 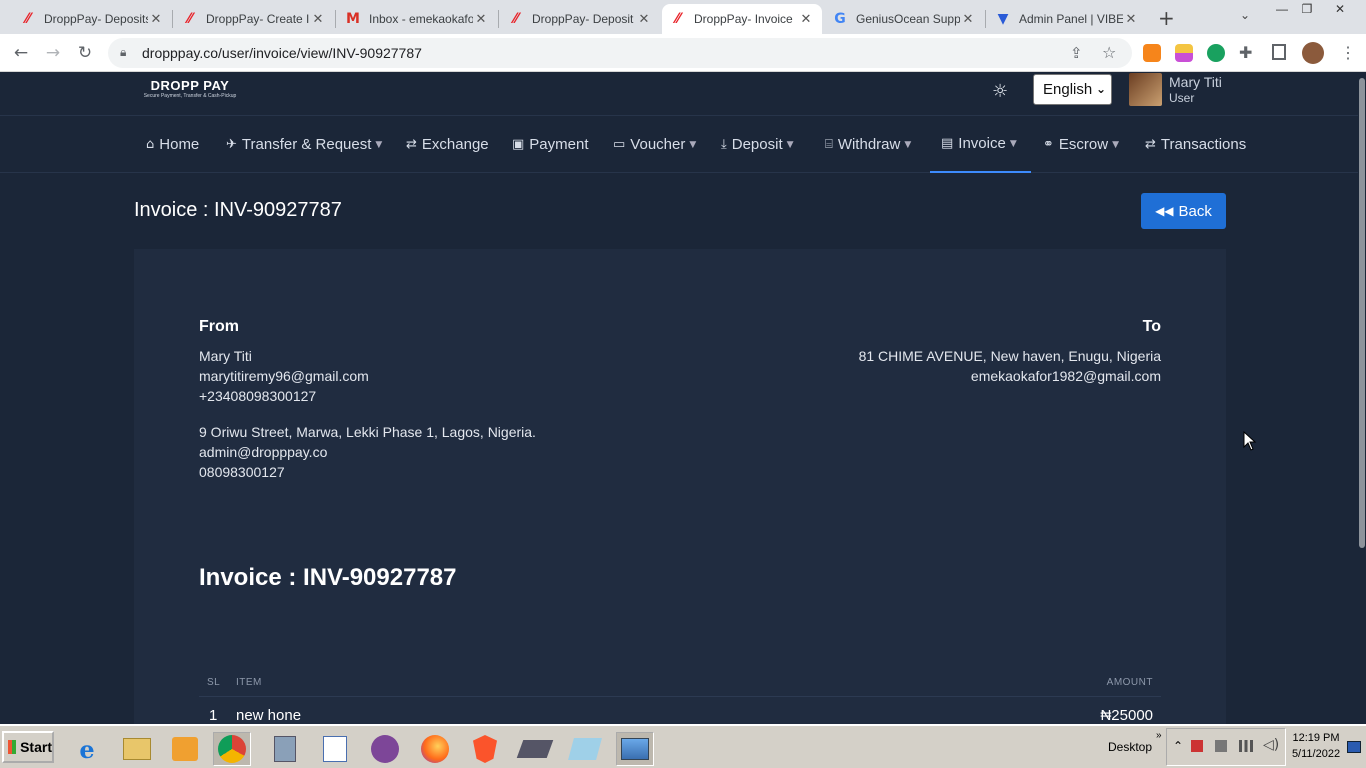 What do you see at coordinates (1282, 9) in the screenshot?
I see `minimize-icon: —` at bounding box center [1282, 9].